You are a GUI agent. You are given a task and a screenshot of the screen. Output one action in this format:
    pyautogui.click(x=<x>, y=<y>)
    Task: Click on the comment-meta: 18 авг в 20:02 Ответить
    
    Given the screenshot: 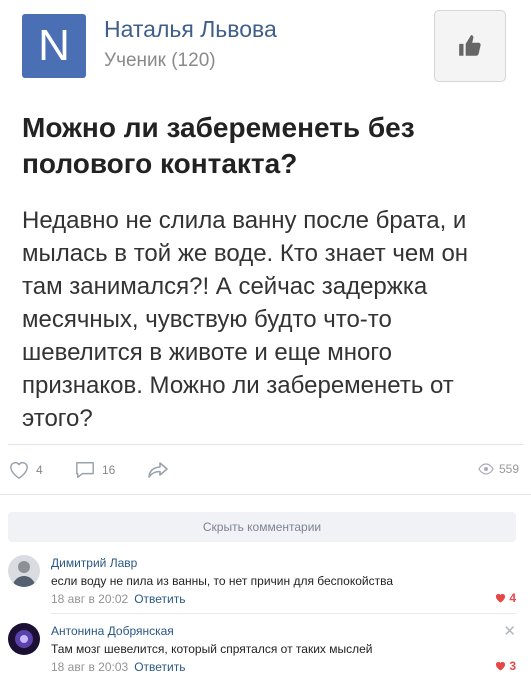 What is the action you would take?
    pyautogui.click(x=118, y=599)
    